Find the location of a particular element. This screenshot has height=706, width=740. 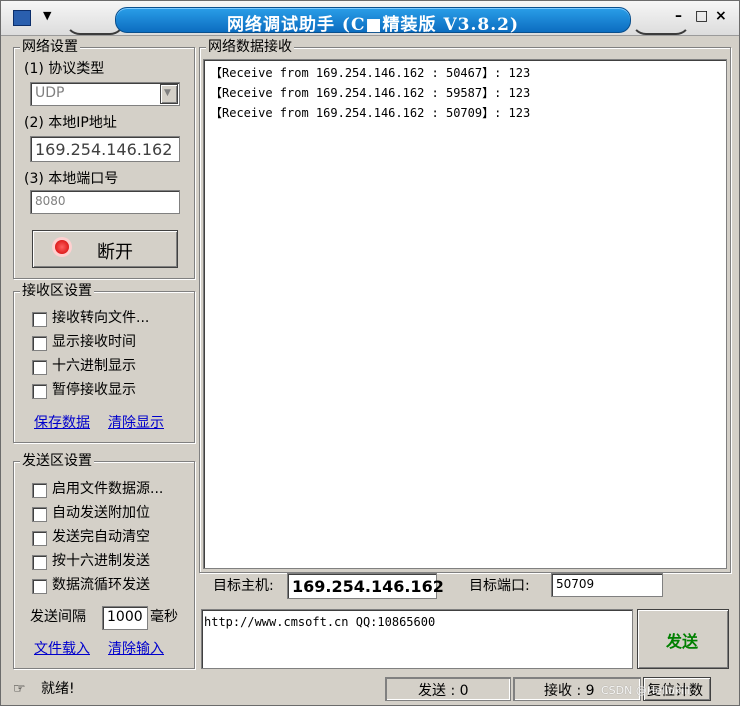

local-port-field: 8080 is located at coordinates (105, 202).